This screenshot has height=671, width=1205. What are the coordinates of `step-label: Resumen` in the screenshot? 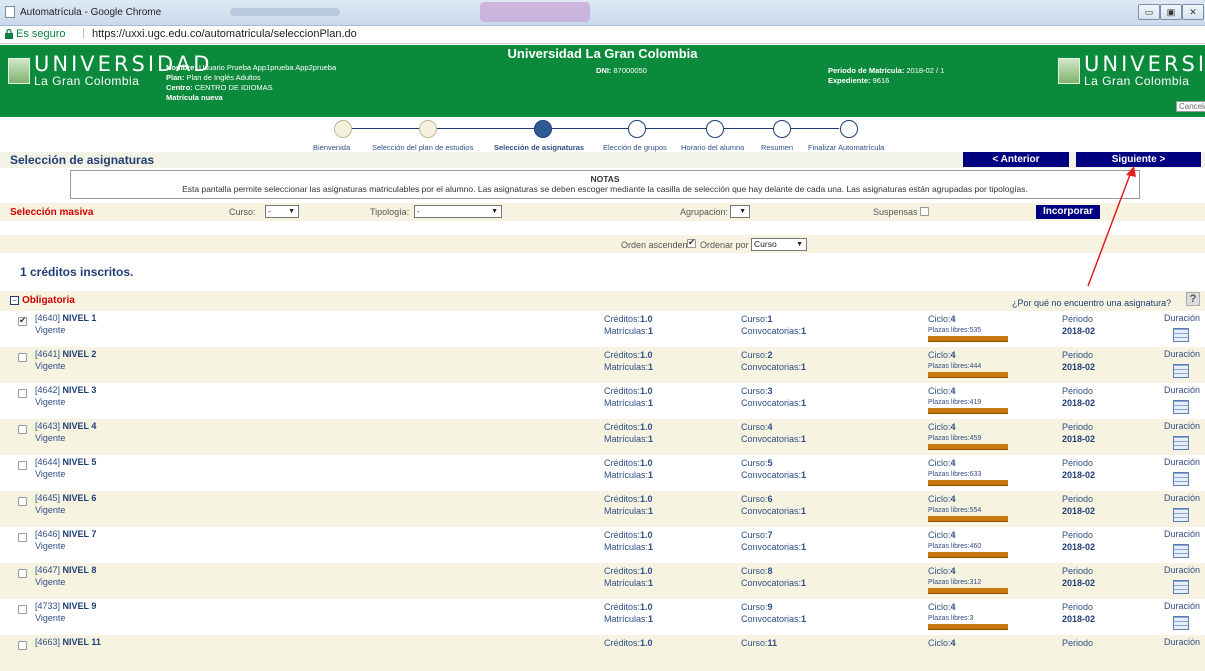 It's located at (777, 147).